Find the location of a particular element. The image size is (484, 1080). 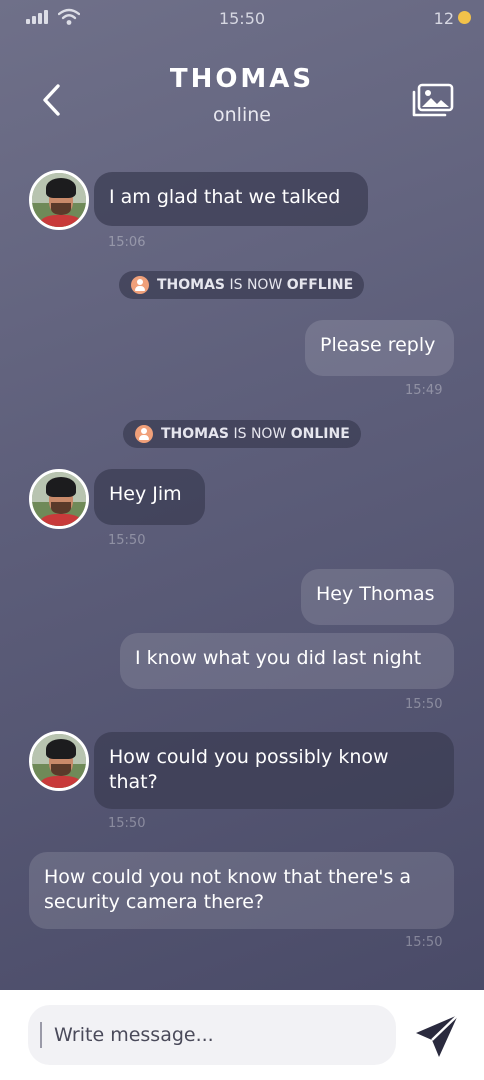

message-bubble-outgoing: Please reply is located at coordinates (379, 348).